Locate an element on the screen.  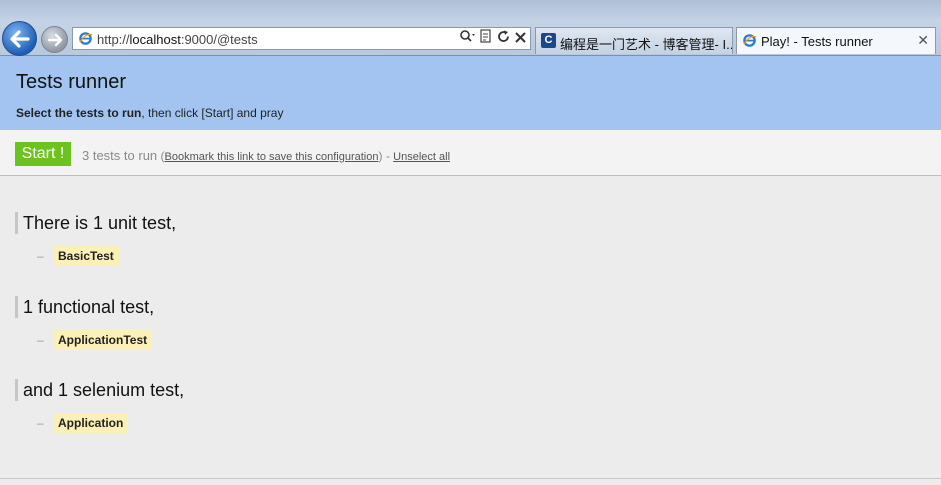
forward-button is located at coordinates (54, 39).